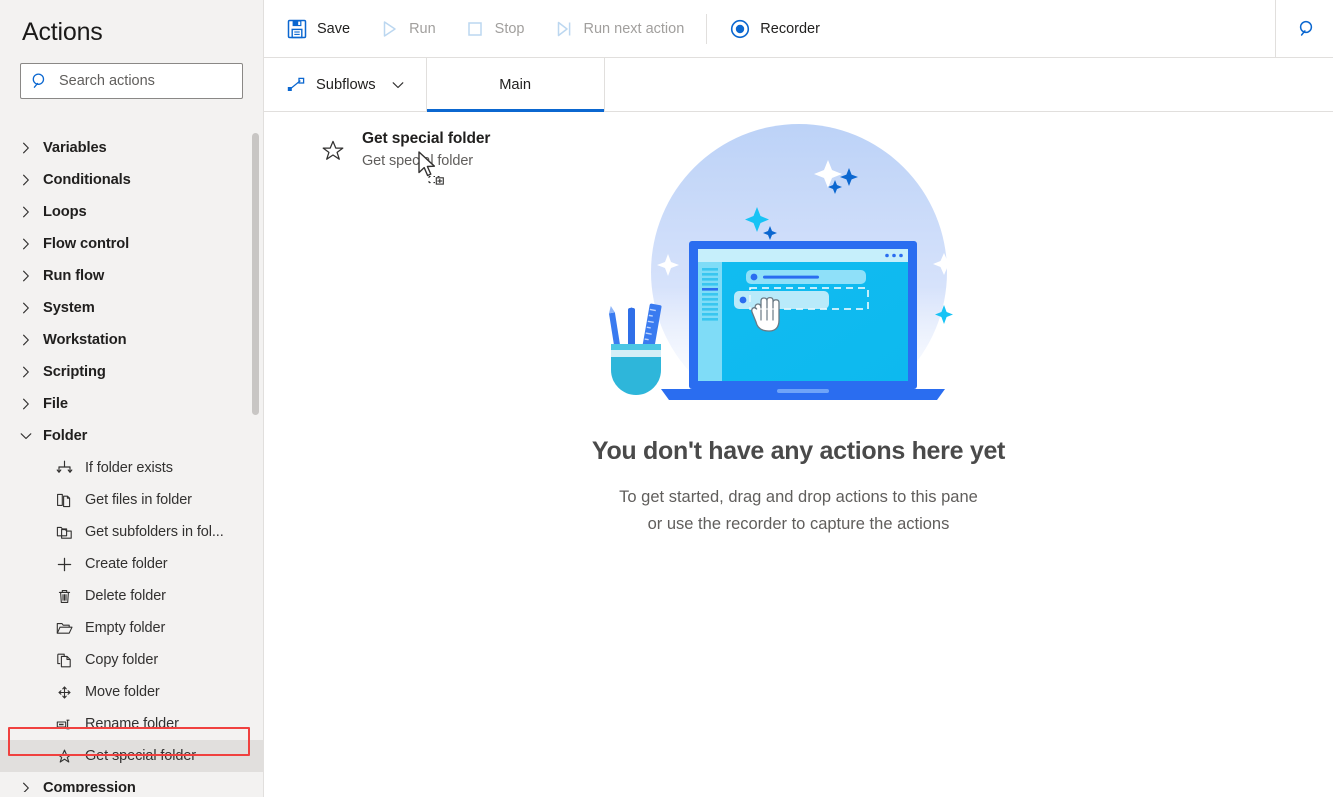 Image resolution: width=1333 pixels, height=797 pixels. I want to click on run-button: Run, so click(407, 28).